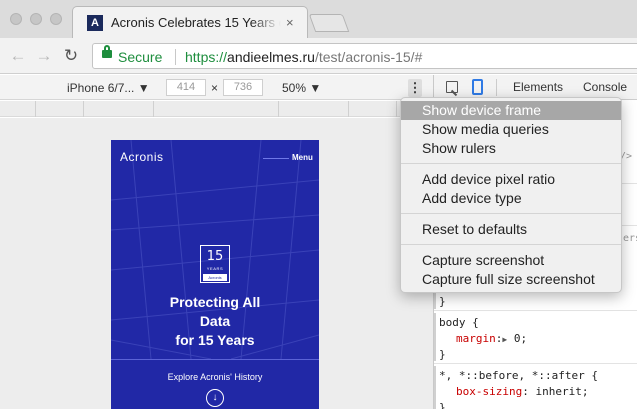 The width and height of the screenshot is (637, 409). I want to click on page-divider, so click(215, 359).